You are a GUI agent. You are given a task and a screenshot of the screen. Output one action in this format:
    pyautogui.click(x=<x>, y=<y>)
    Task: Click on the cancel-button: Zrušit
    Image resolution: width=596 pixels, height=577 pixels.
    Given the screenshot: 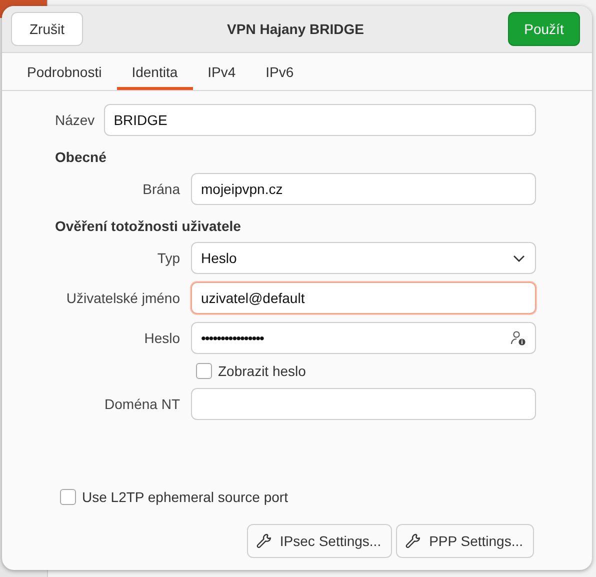 What is the action you would take?
    pyautogui.click(x=47, y=29)
    